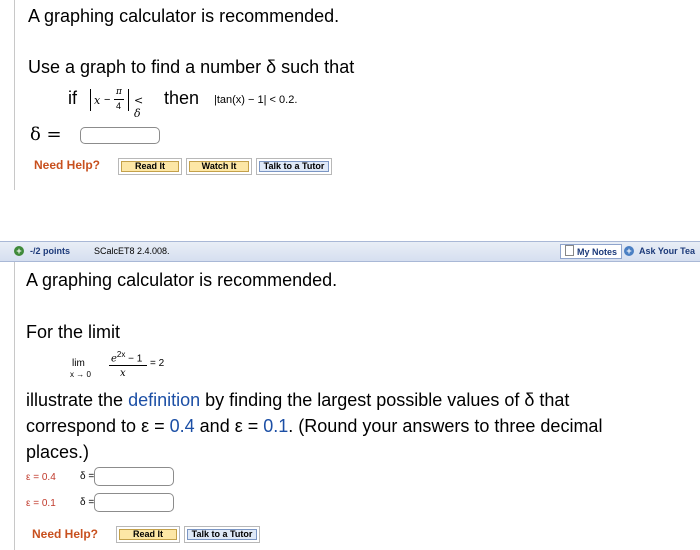 This screenshot has height=550, width=700. Describe the element at coordinates (139, 107) in the screenshot. I see `lt-delta: < δ` at that location.